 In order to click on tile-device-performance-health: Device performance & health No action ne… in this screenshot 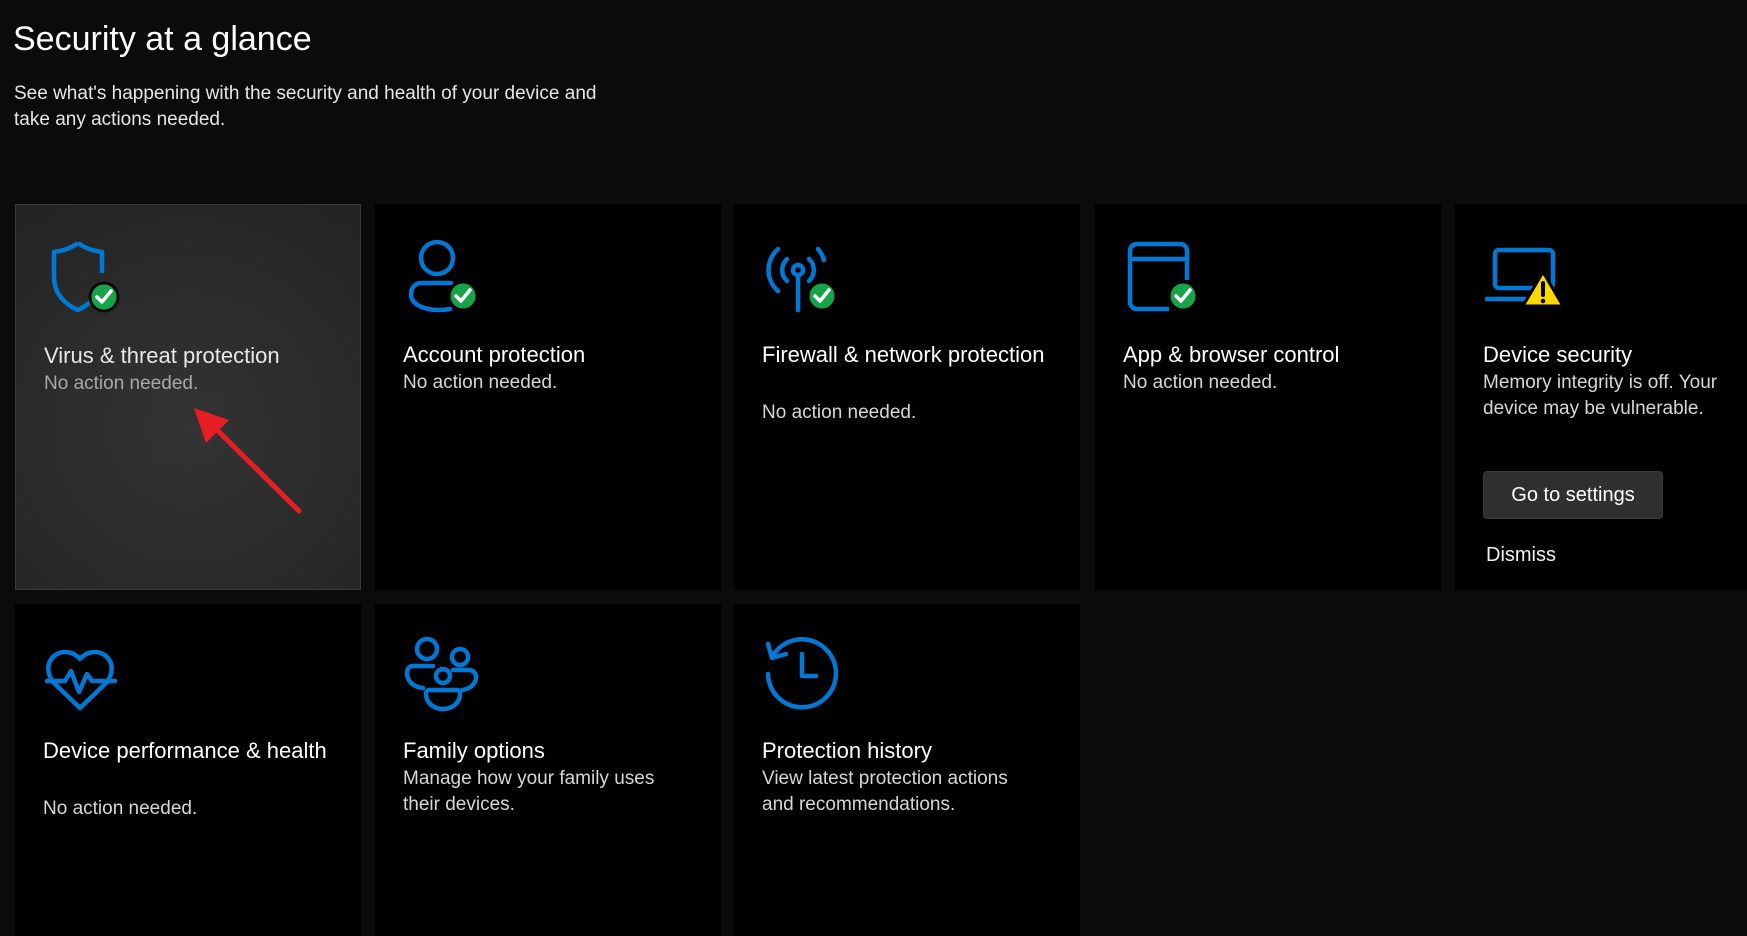, I will do `click(188, 770)`.